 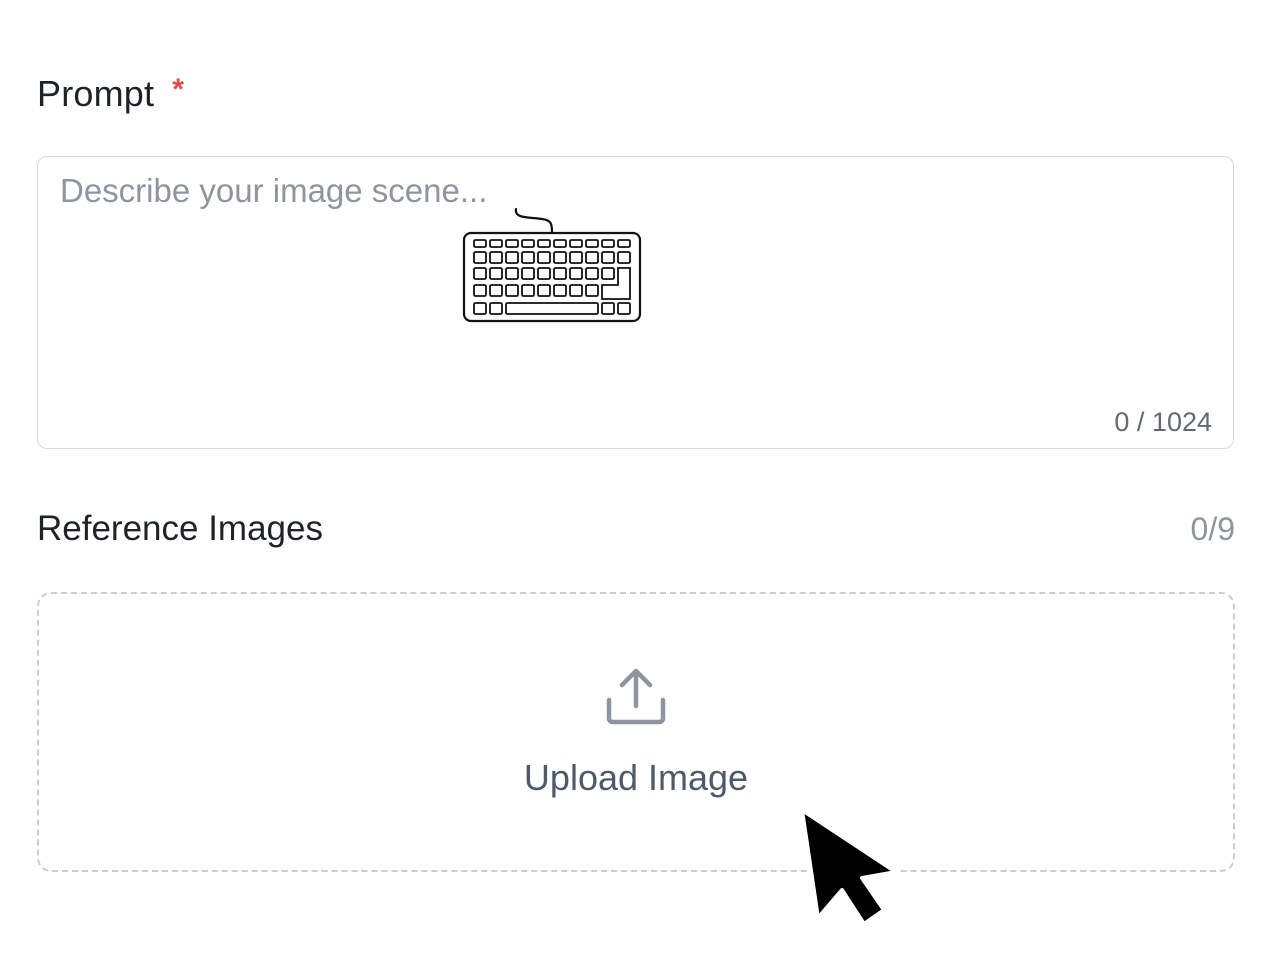 What do you see at coordinates (636, 696) in the screenshot?
I see `upload-icon` at bounding box center [636, 696].